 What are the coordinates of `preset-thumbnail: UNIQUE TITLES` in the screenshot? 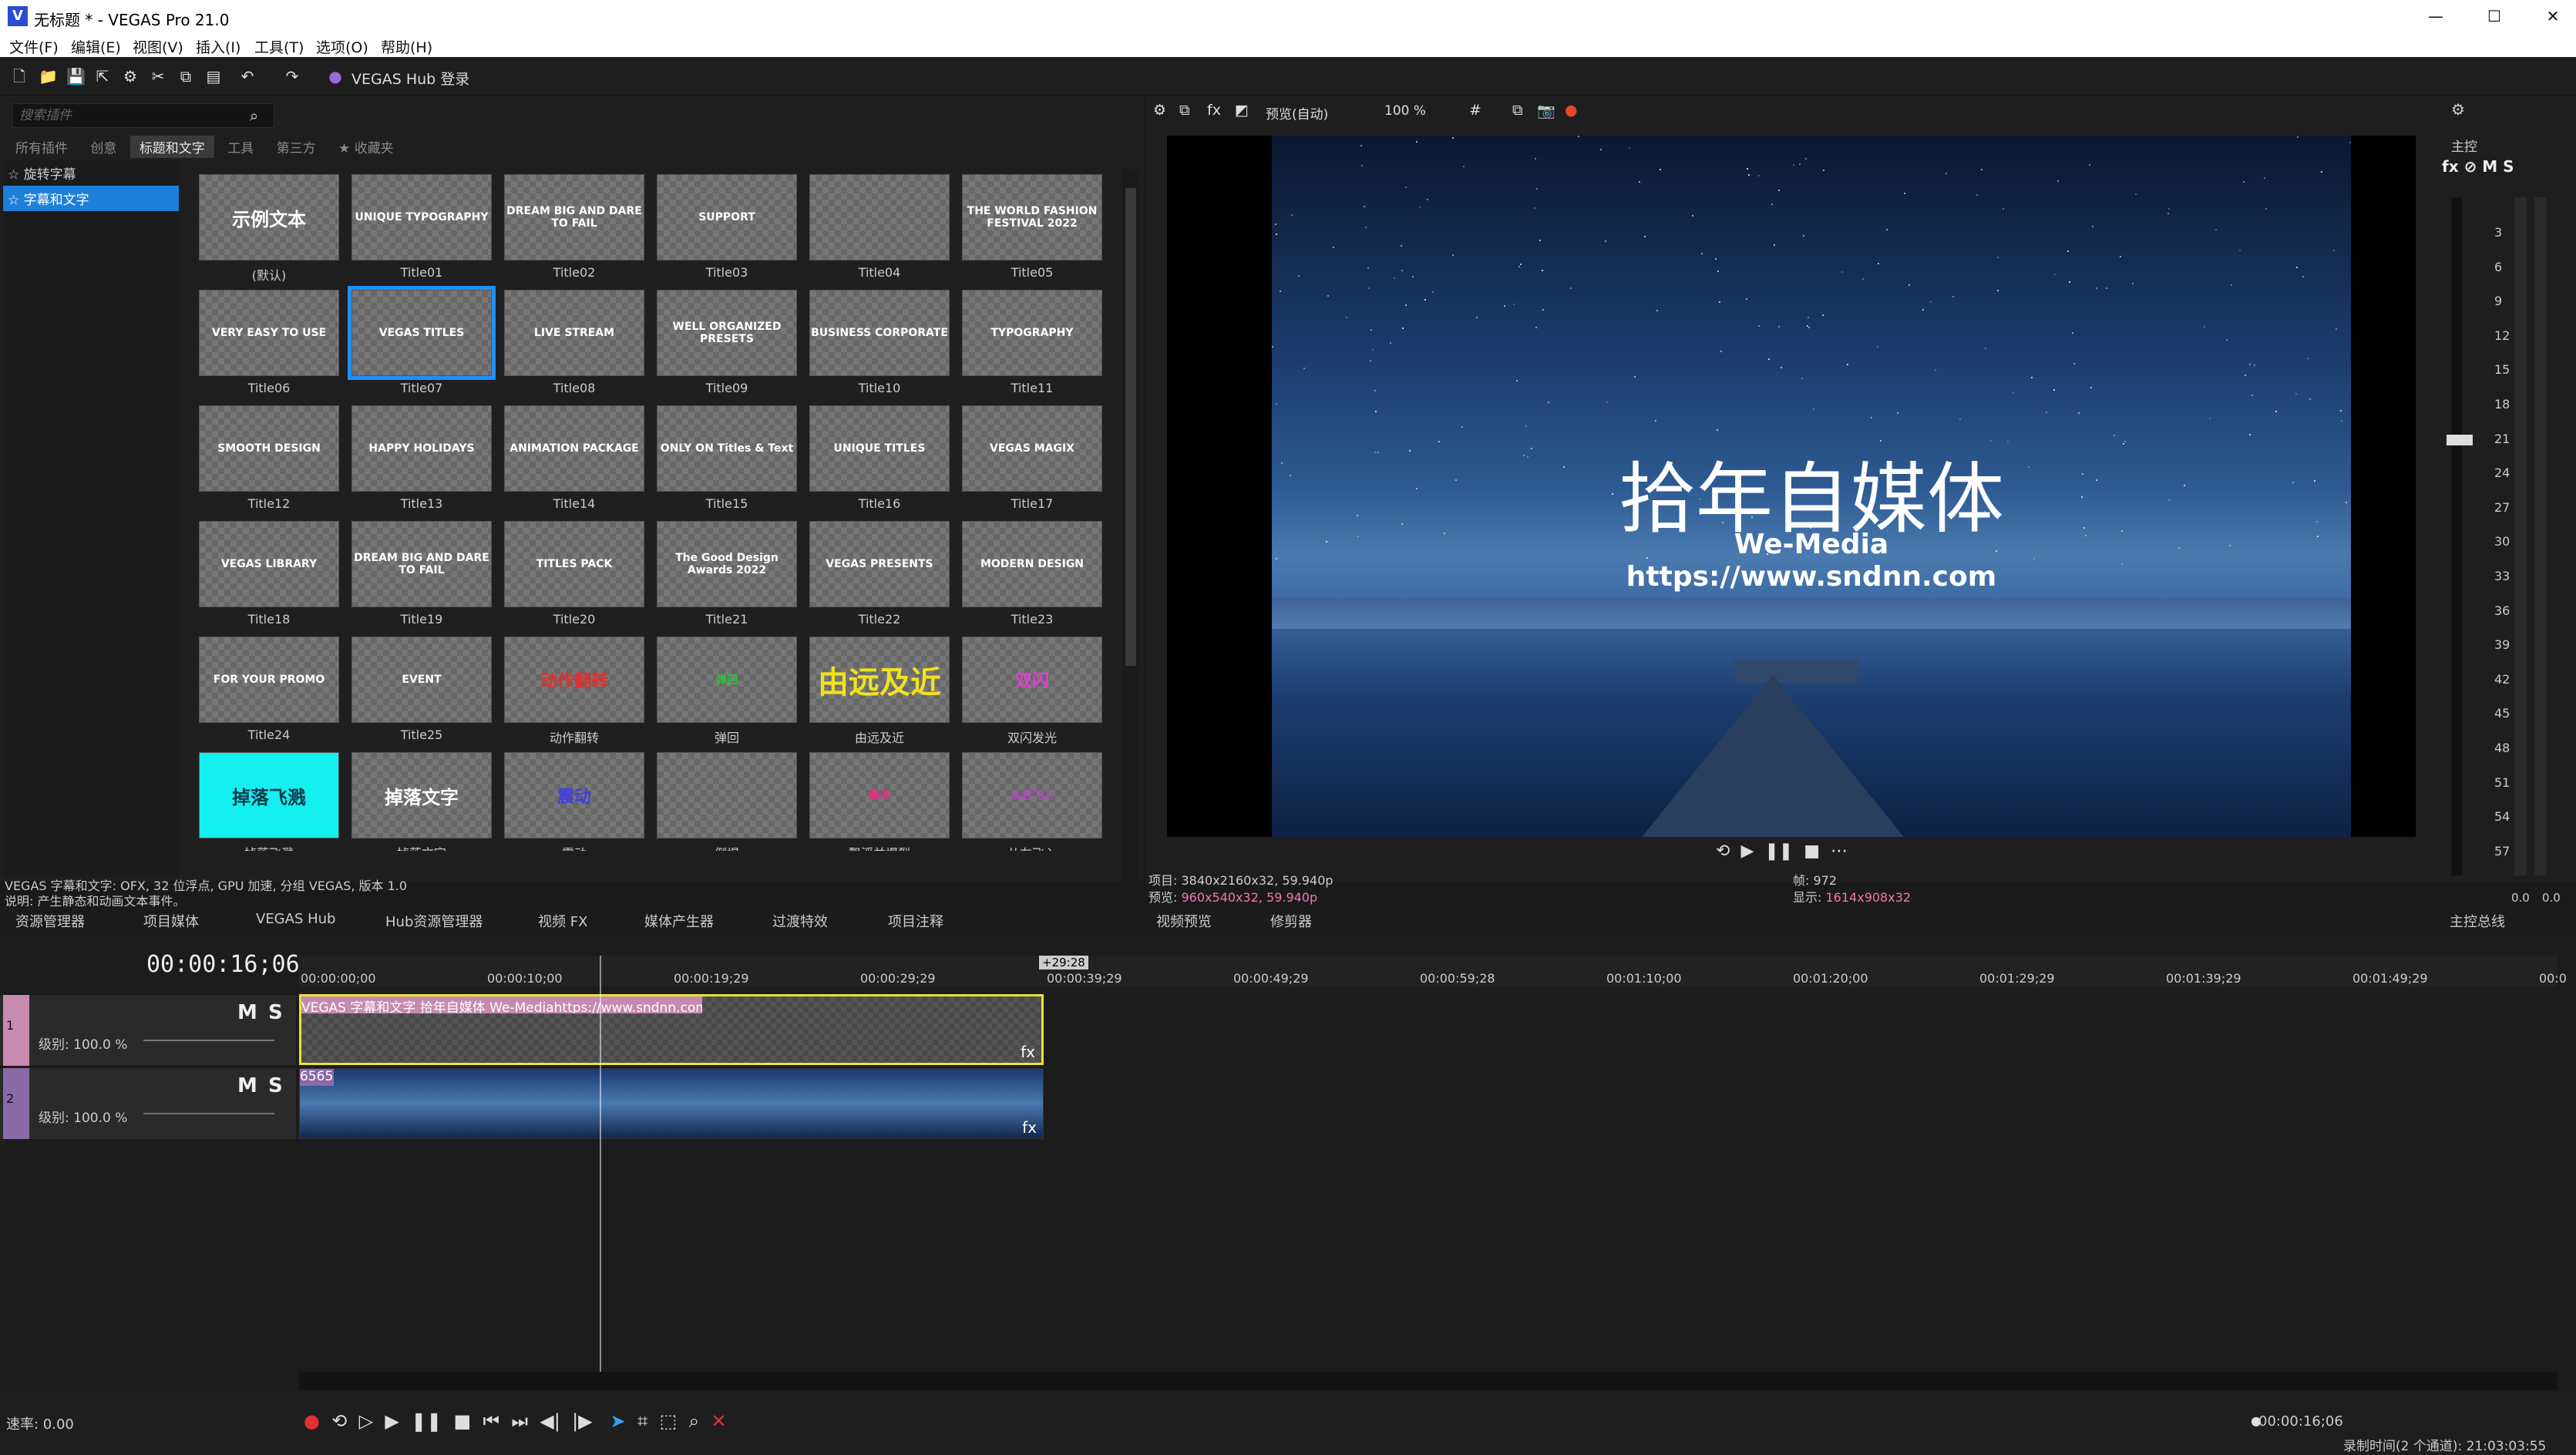 It's located at (879, 449).